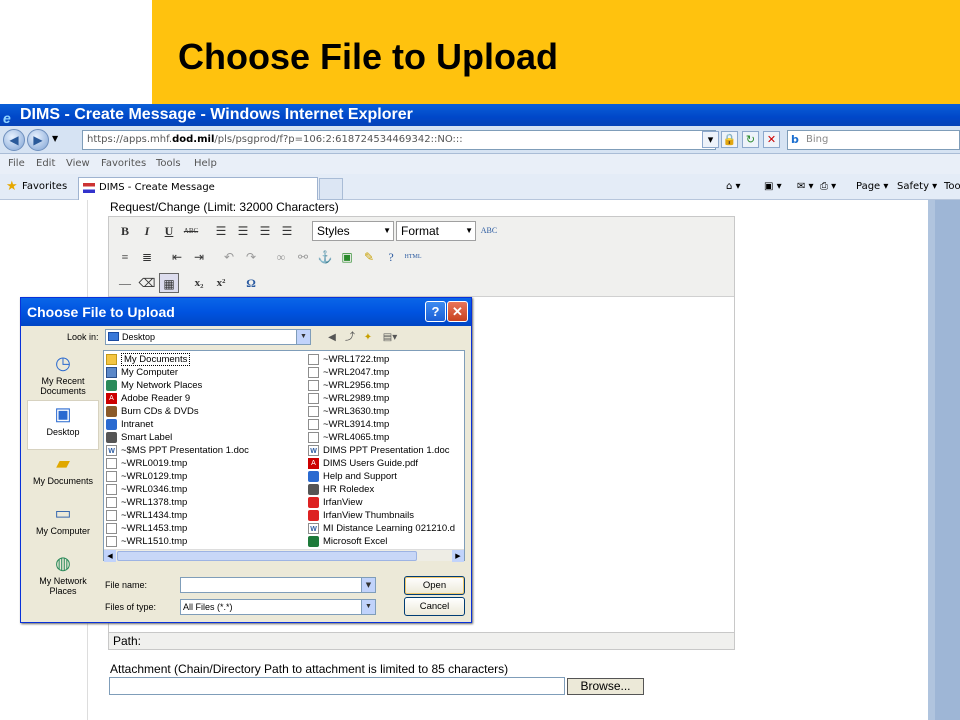 Image resolution: width=960 pixels, height=720 pixels. What do you see at coordinates (287, 231) in the screenshot?
I see `align-justify-icon: ☰` at bounding box center [287, 231].